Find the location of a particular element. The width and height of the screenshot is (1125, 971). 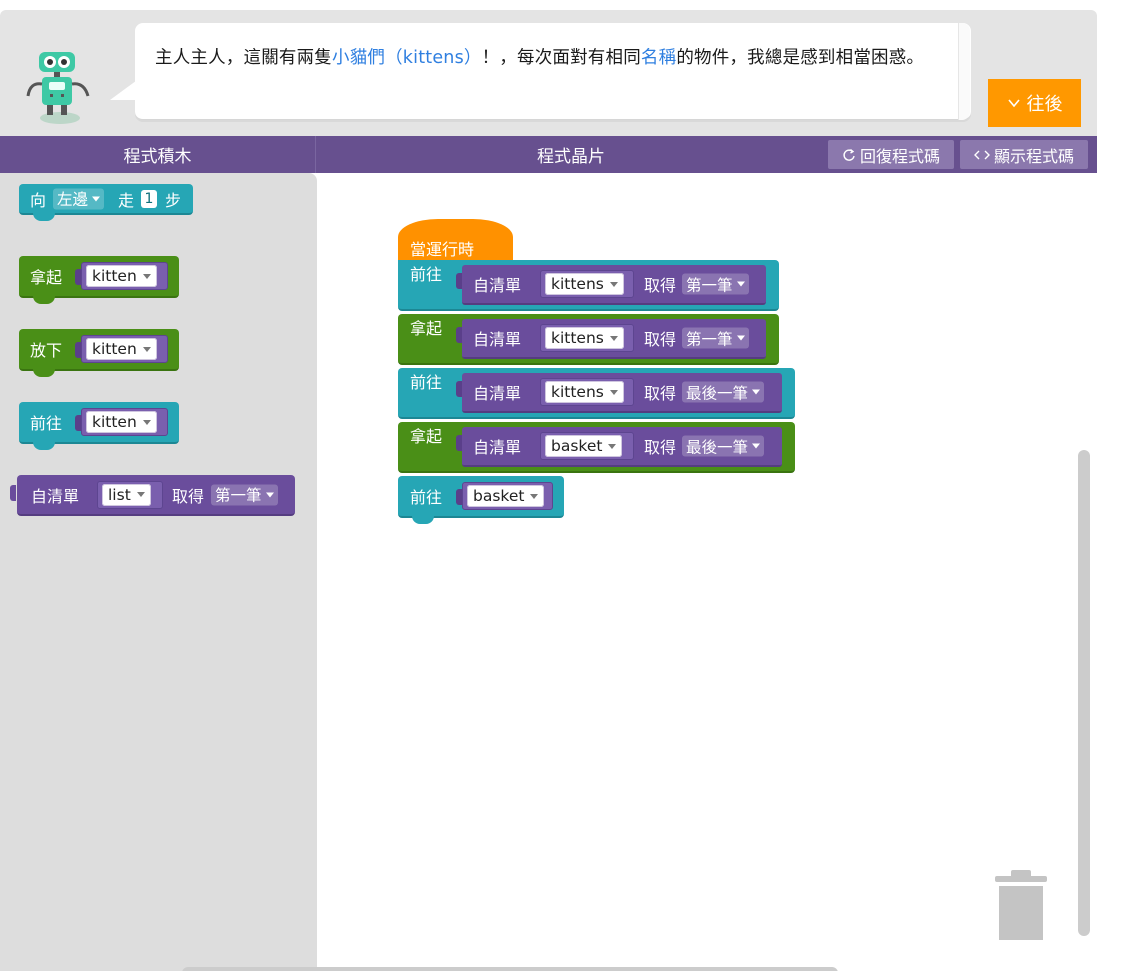

direction-dropdown: 左邊 is located at coordinates (79, 198).